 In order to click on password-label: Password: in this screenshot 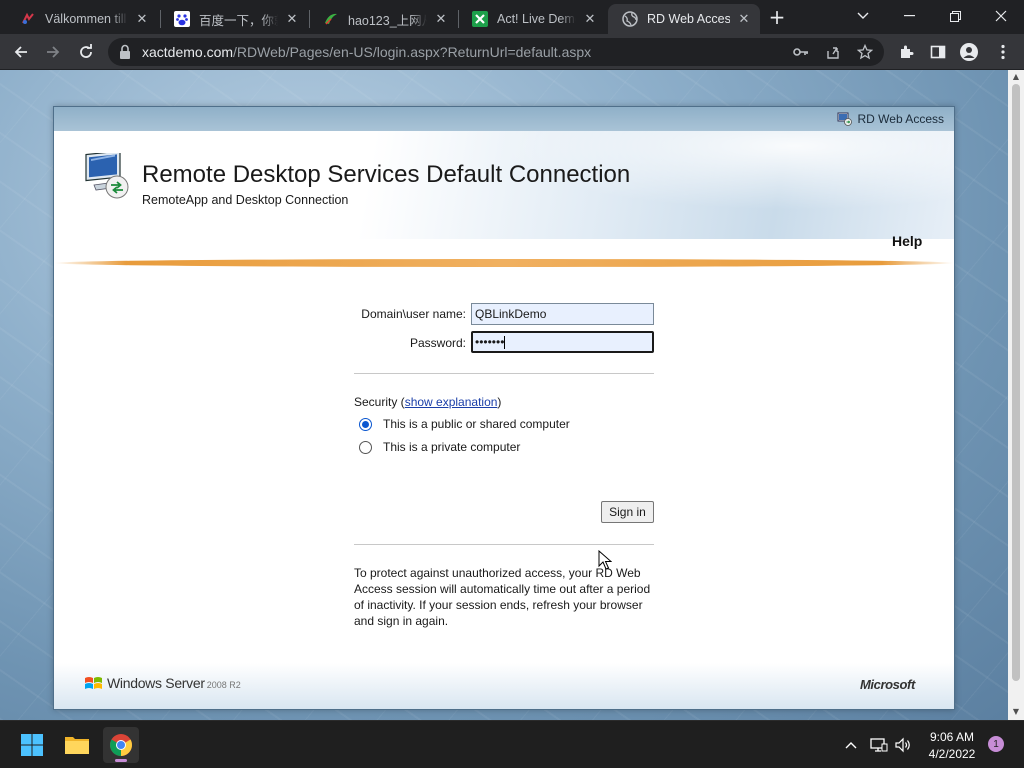, I will do `click(437, 343)`.